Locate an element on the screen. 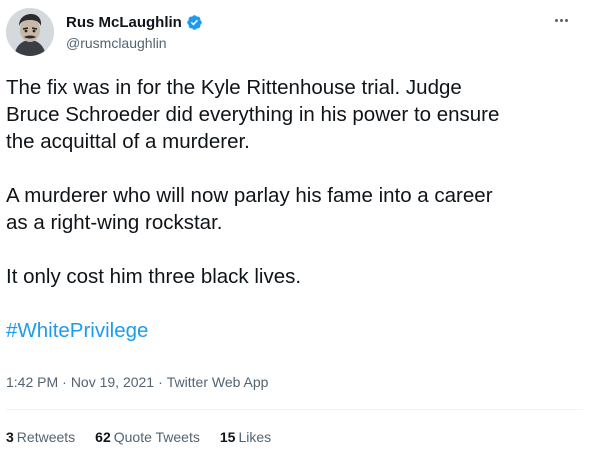 This screenshot has width=589, height=453. quote-tweets-stat: 62 Quote Tweets is located at coordinates (147, 437).